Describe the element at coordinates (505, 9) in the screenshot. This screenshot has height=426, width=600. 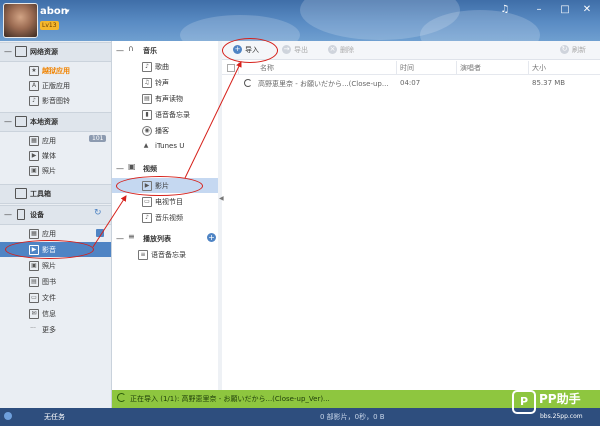
I see `music-icon: ♫` at that location.